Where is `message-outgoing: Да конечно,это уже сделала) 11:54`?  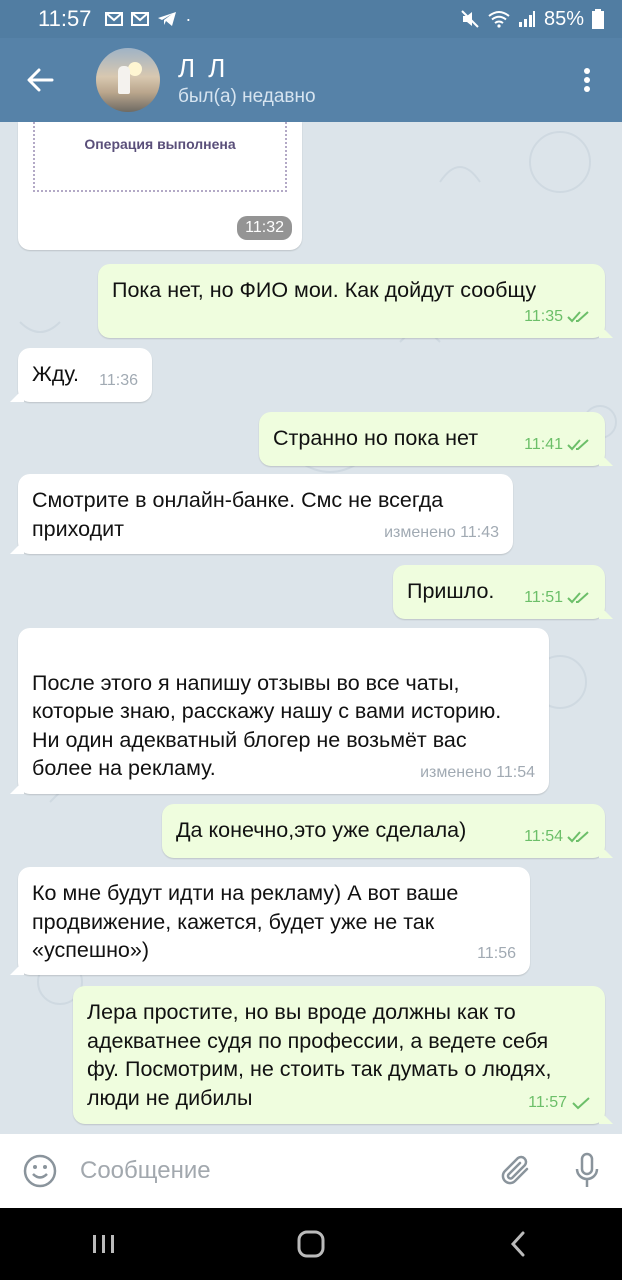 message-outgoing: Да конечно,это уже сделала) 11:54 is located at coordinates (383, 831).